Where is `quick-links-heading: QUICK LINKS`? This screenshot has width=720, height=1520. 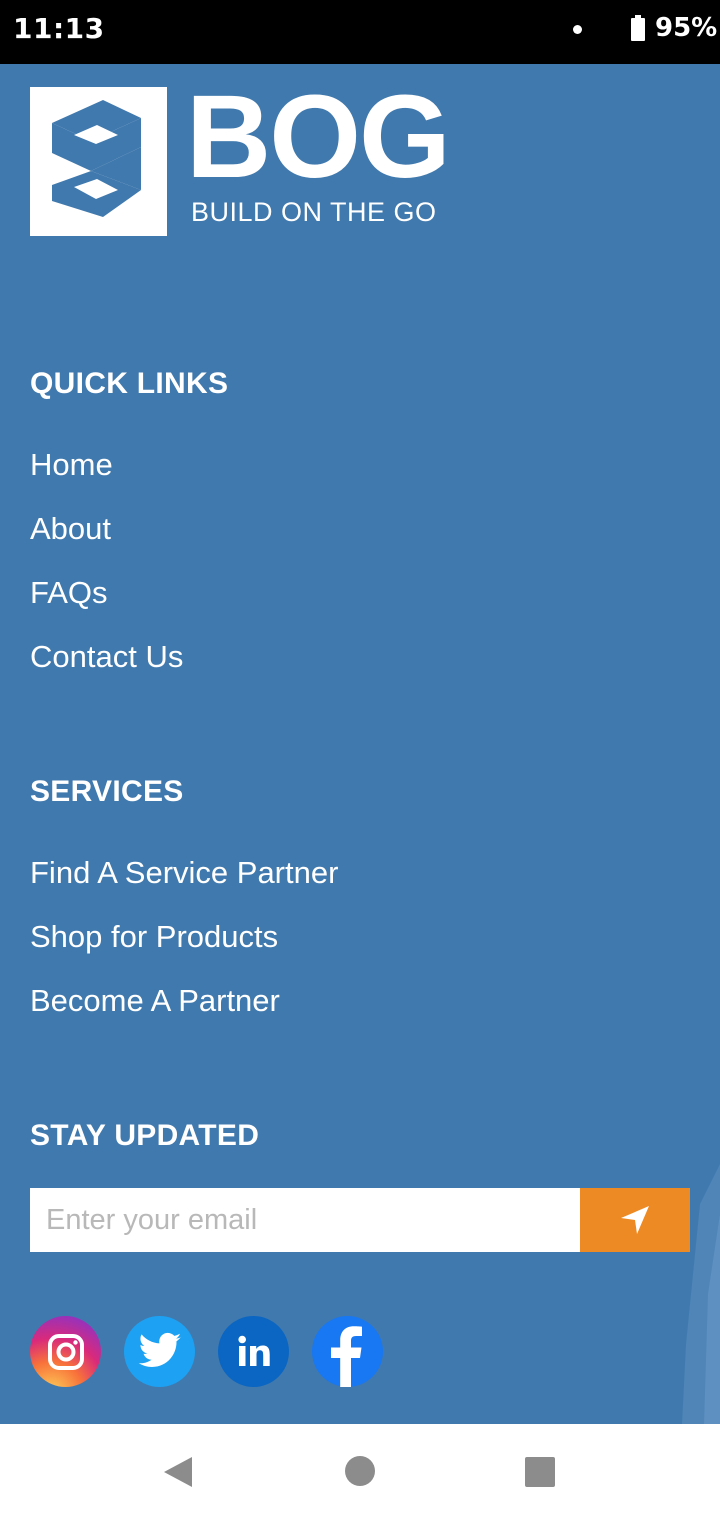
quick-links-heading: QUICK LINKS is located at coordinates (129, 383).